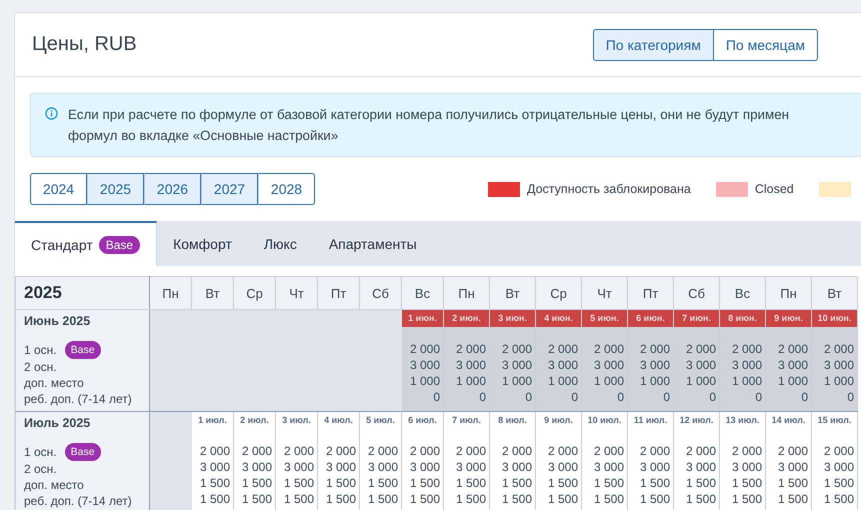 Image resolution: width=861 pixels, height=510 pixels. I want to click on date-label: 7 июн., so click(696, 318).